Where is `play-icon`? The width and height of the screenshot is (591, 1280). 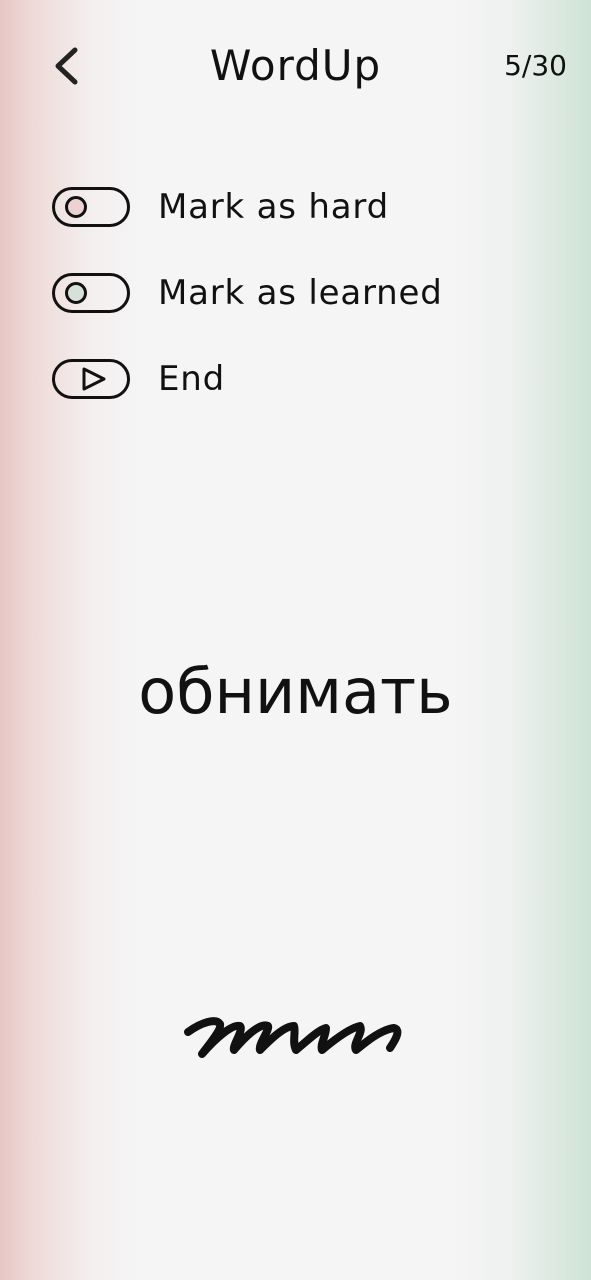 play-icon is located at coordinates (94, 379).